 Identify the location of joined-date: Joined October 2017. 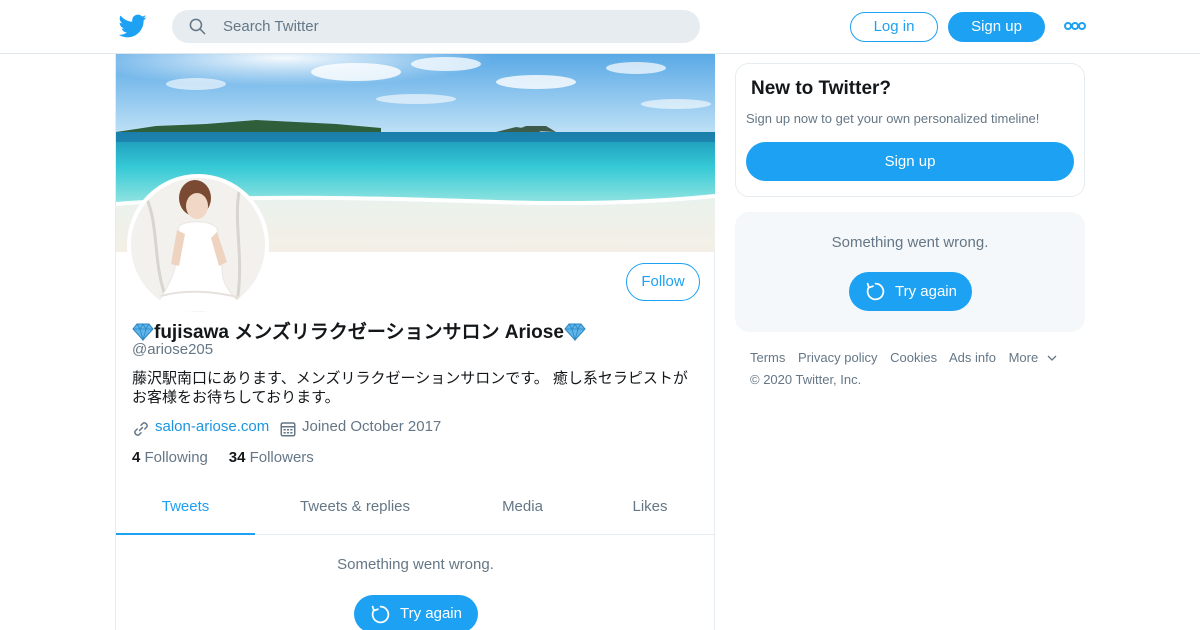
(372, 426).